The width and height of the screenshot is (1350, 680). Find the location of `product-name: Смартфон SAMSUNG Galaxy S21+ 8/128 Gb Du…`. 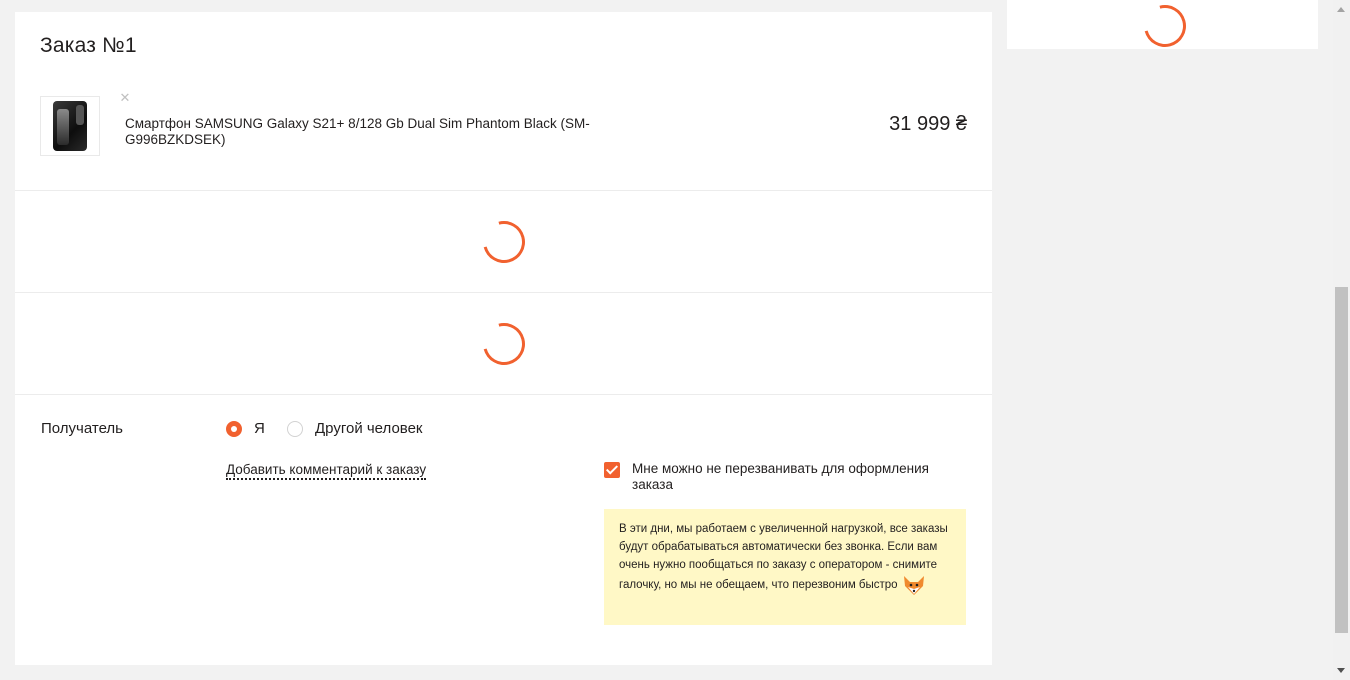

product-name: Смартфон SAMSUNG Galaxy S21+ 8/128 Gb Du… is located at coordinates (370, 132).